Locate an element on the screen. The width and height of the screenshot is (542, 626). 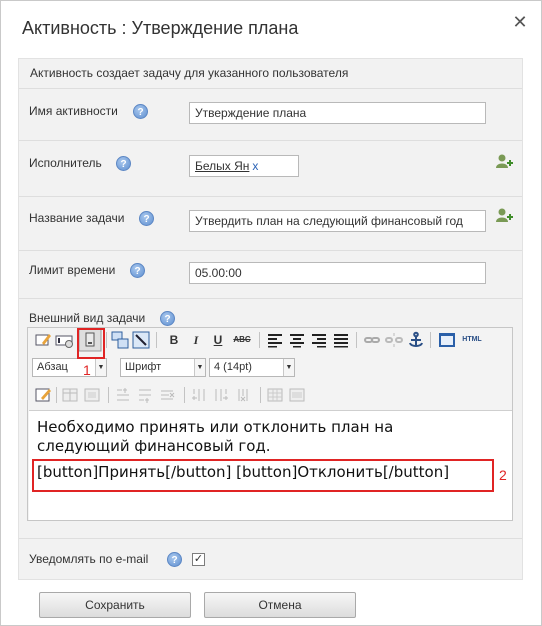
performer-label: Исполнитель is located at coordinates (65, 163).